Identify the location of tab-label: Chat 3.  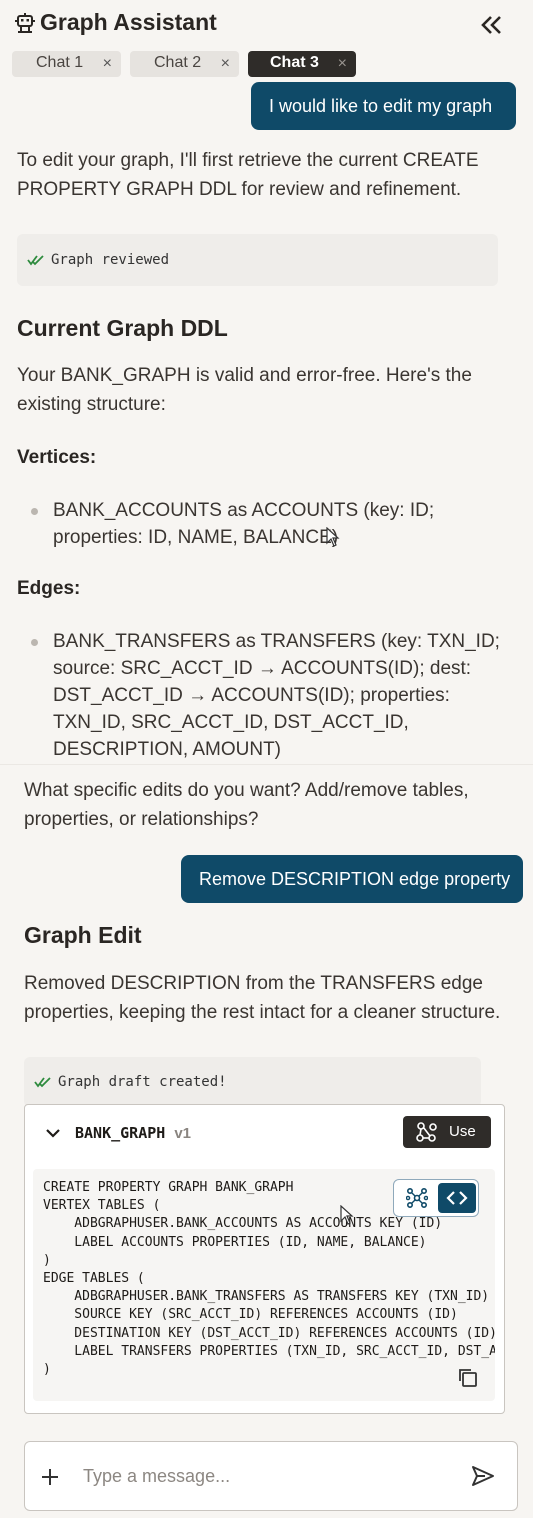
(294, 62).